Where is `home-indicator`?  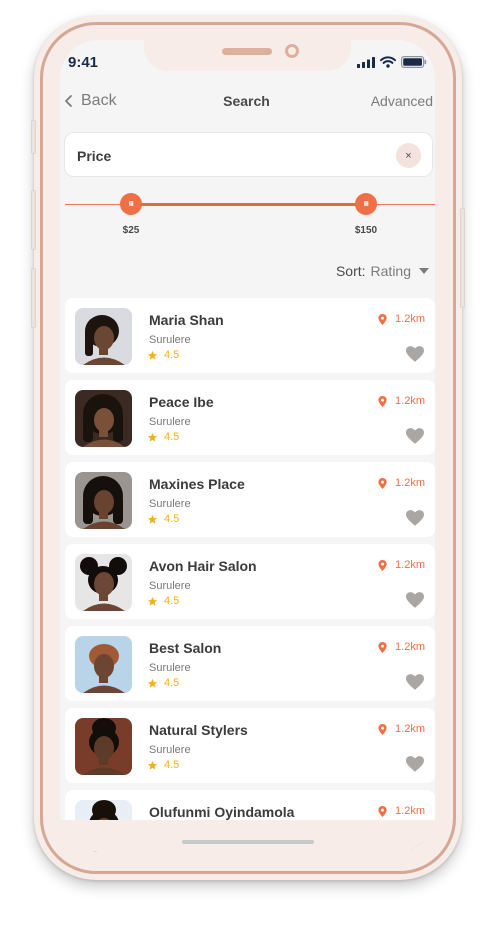
home-indicator is located at coordinates (248, 842).